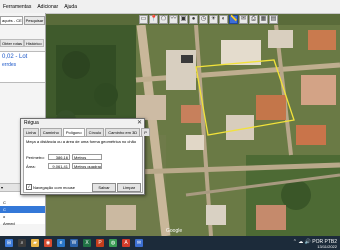  What do you see at coordinates (145, 132) in the screenshot?
I see `tab-more: P` at bounding box center [145, 132].